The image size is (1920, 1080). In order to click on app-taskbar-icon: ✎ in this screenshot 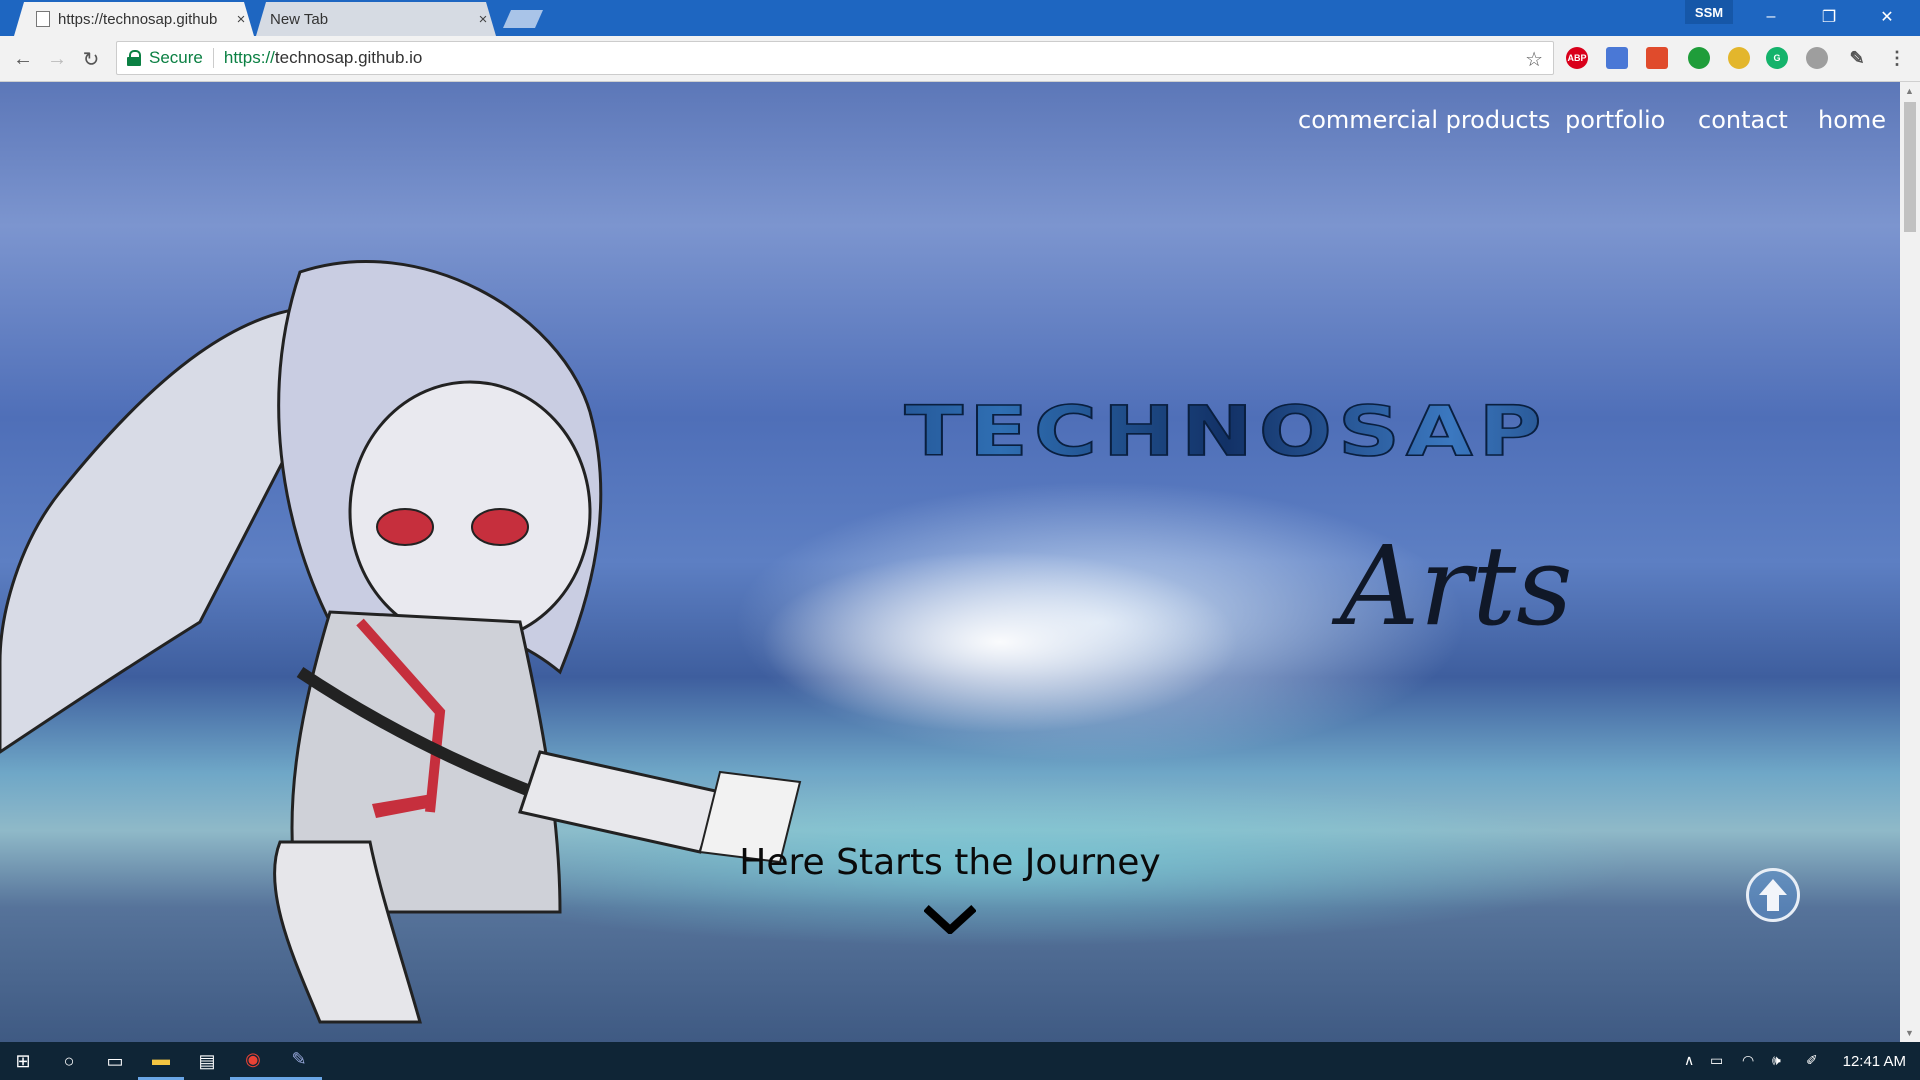, I will do `click(299, 1061)`.